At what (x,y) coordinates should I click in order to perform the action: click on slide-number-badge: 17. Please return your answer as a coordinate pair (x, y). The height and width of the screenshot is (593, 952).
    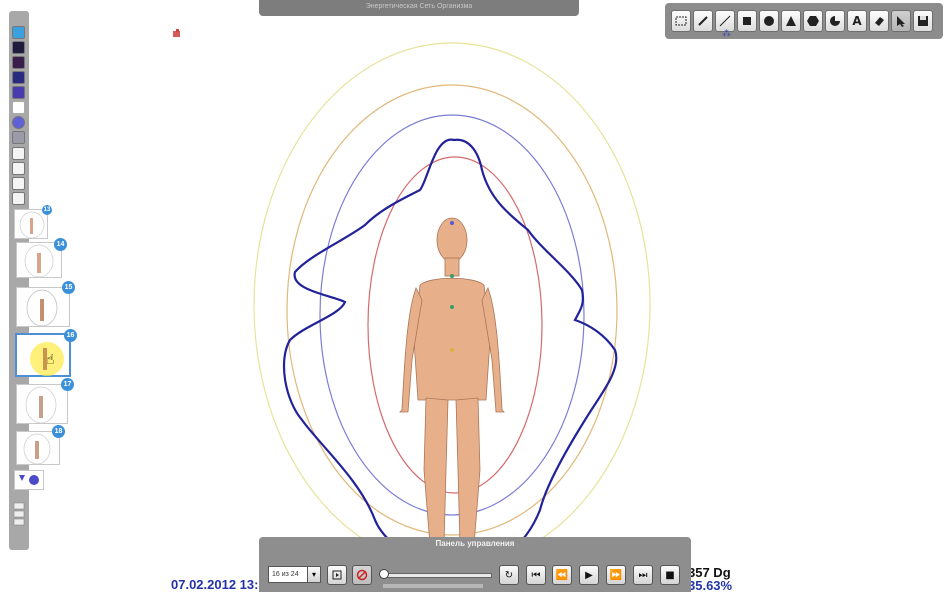
    Looking at the image, I should click on (67, 384).